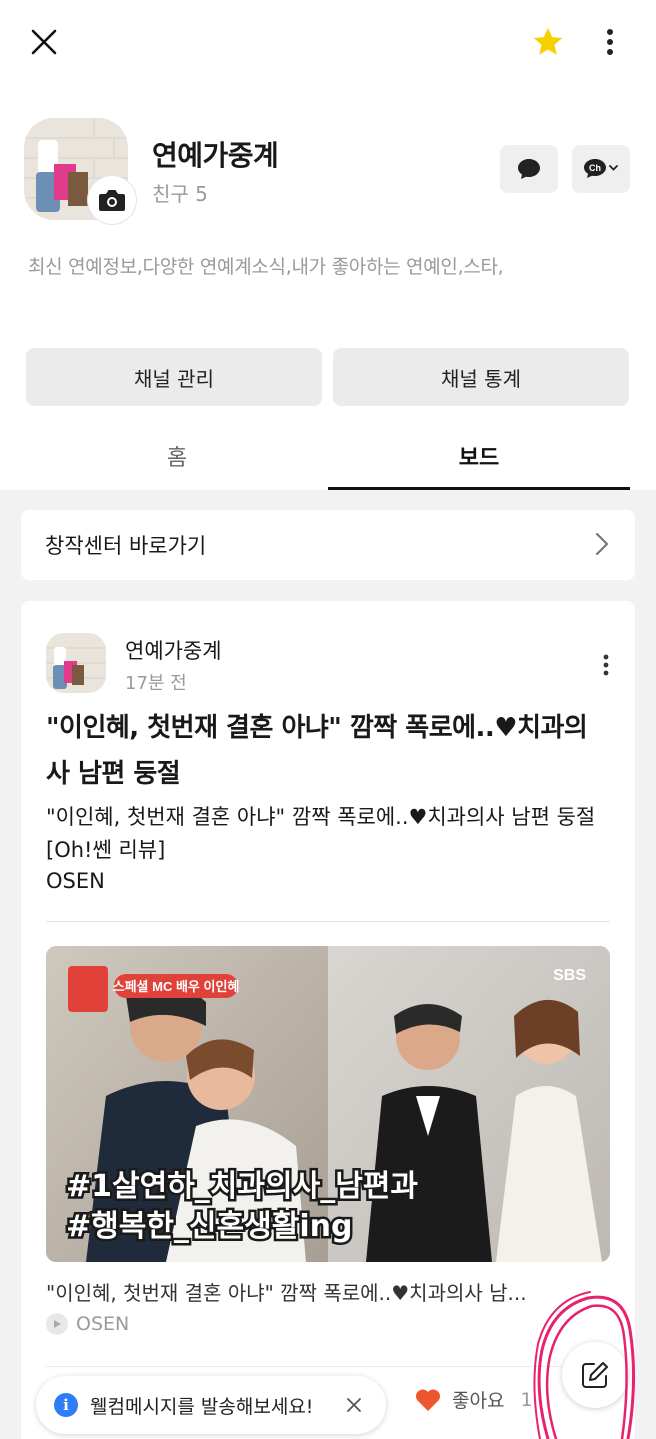  I want to click on heart-icon, so click(428, 1399).